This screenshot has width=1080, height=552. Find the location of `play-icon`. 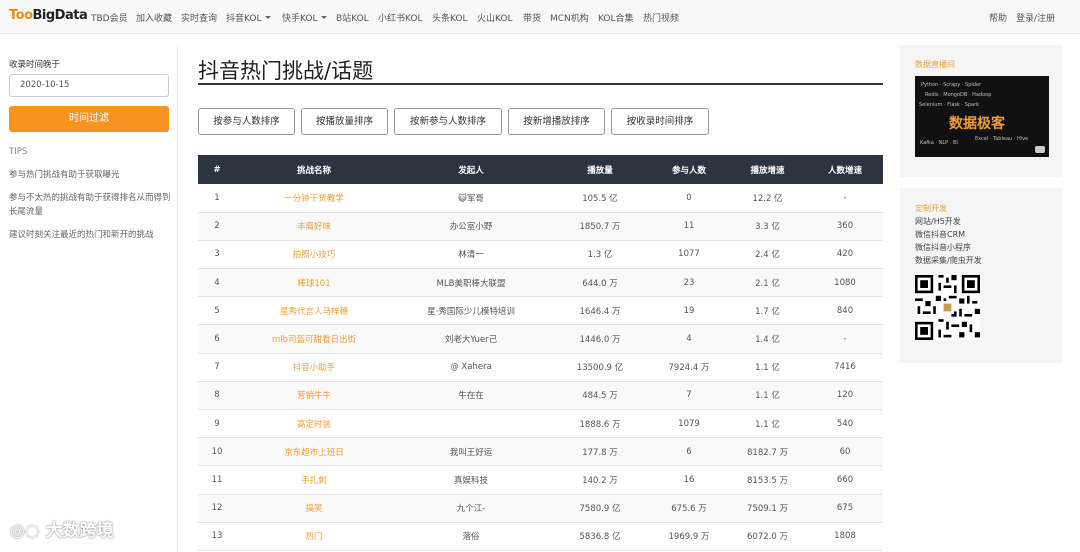

play-icon is located at coordinates (1040, 149).